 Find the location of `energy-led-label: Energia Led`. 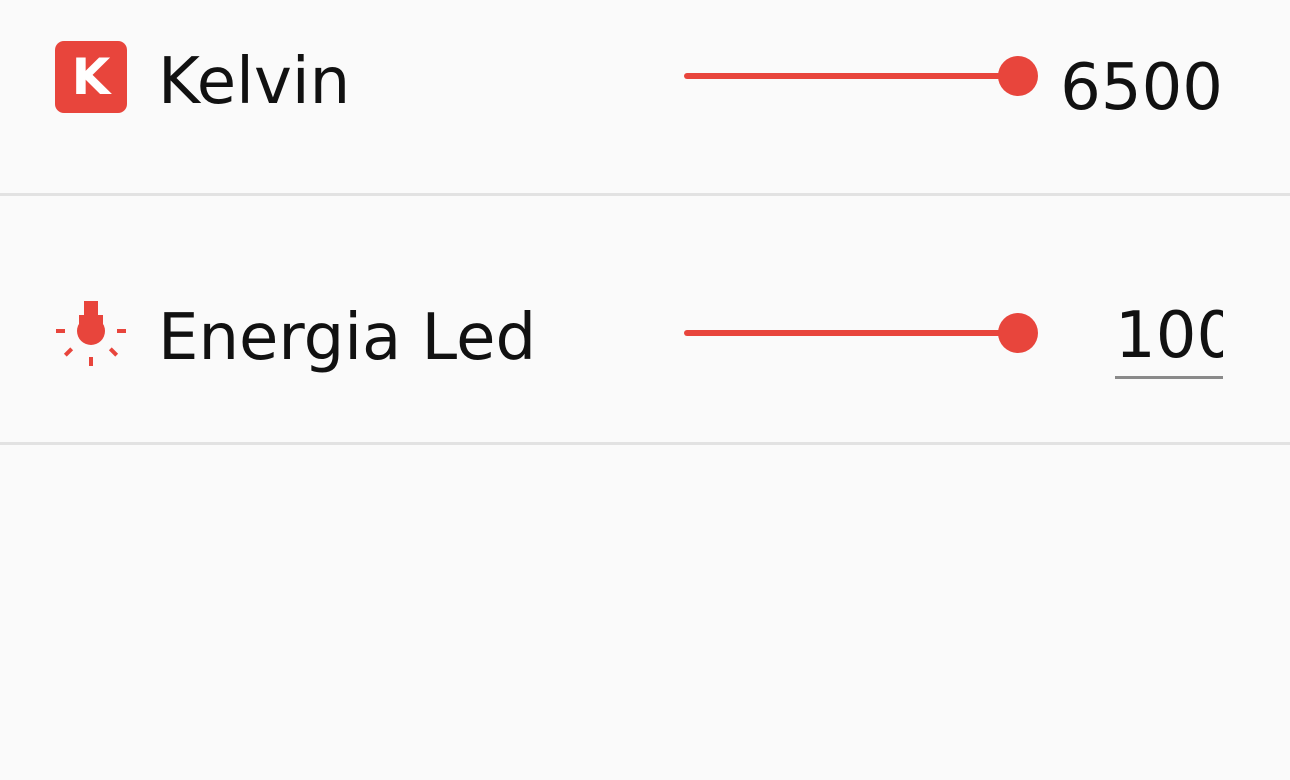

energy-led-label: Energia Led is located at coordinates (347, 338).